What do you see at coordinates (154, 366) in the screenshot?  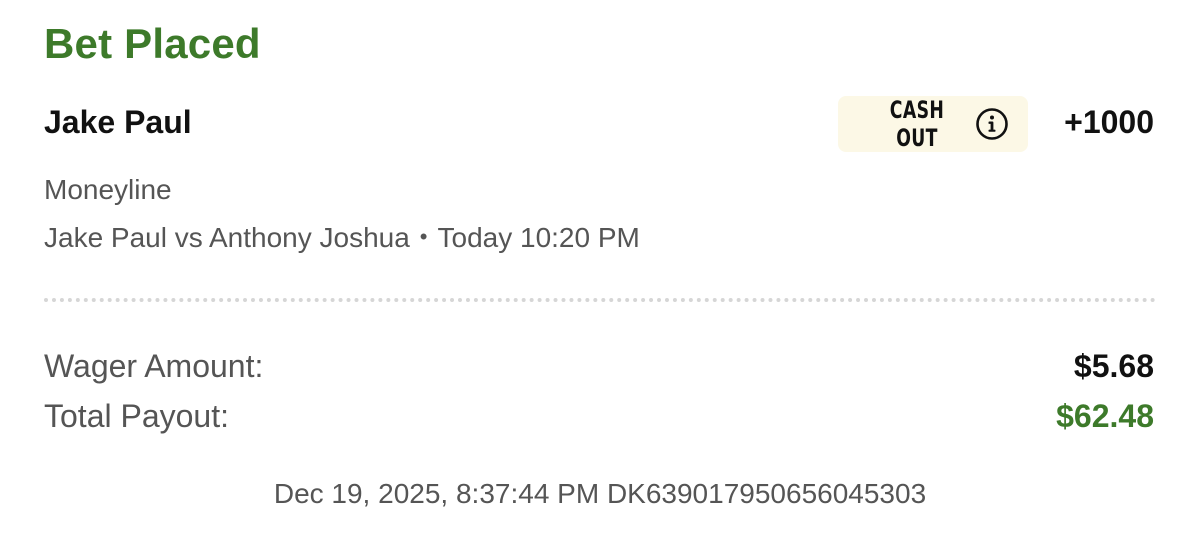 I see `wager-amount-label: Wager Amount:` at bounding box center [154, 366].